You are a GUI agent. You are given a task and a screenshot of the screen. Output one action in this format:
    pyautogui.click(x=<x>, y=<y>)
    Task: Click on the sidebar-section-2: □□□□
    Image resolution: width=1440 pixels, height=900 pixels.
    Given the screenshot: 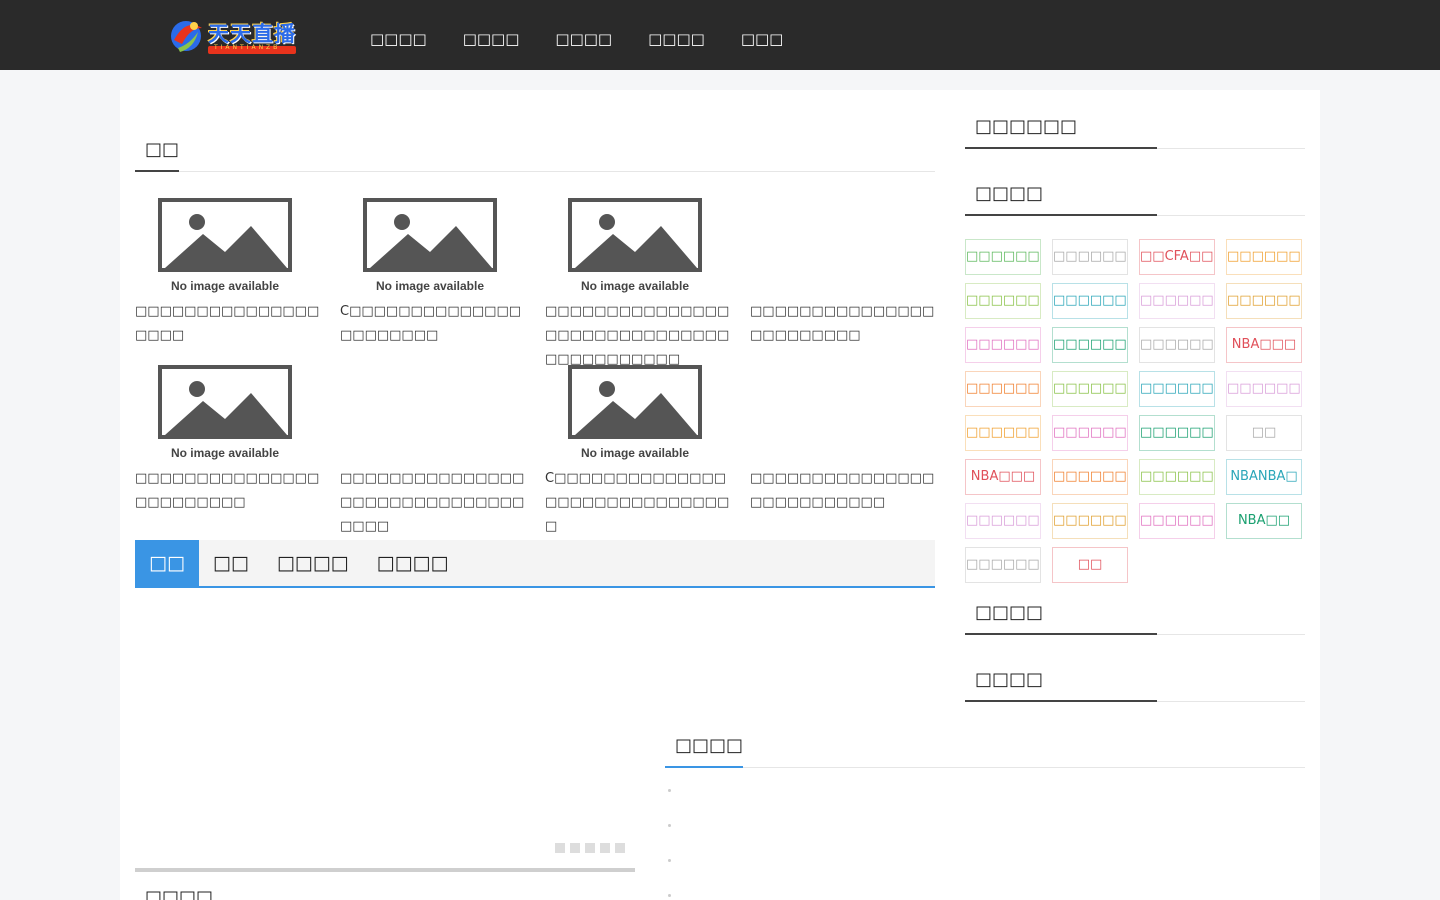 What is the action you would take?
    pyautogui.click(x=1135, y=196)
    